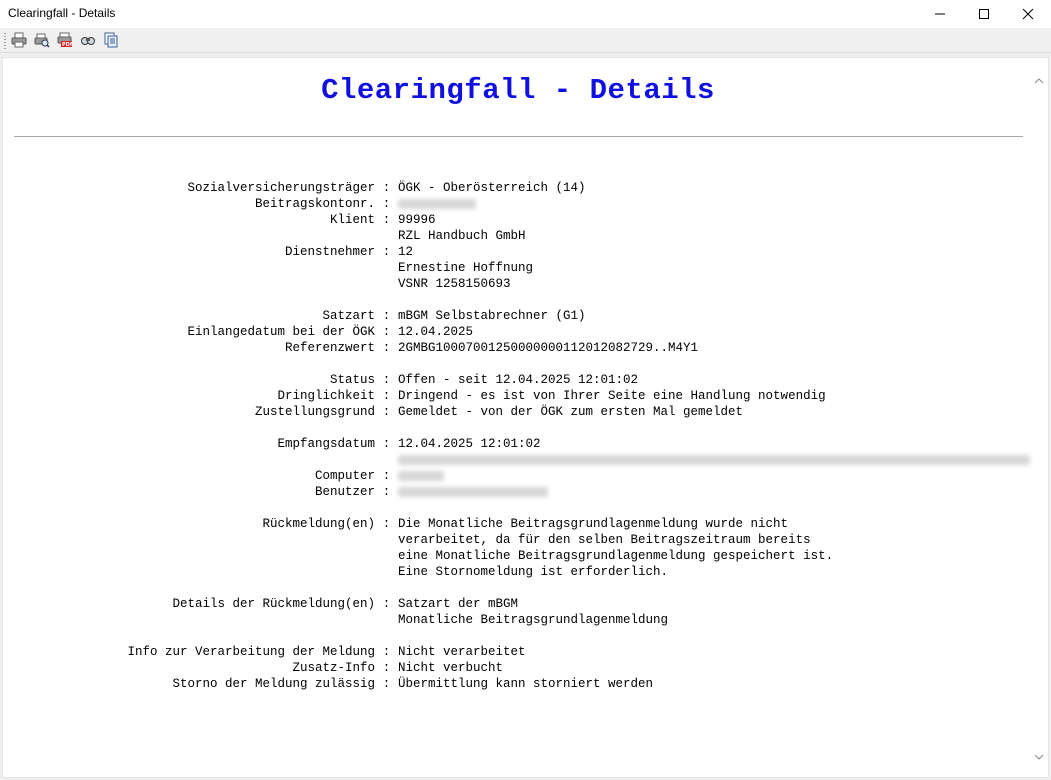  I want to click on field-klient: Klient : 99996, so click(518, 220).